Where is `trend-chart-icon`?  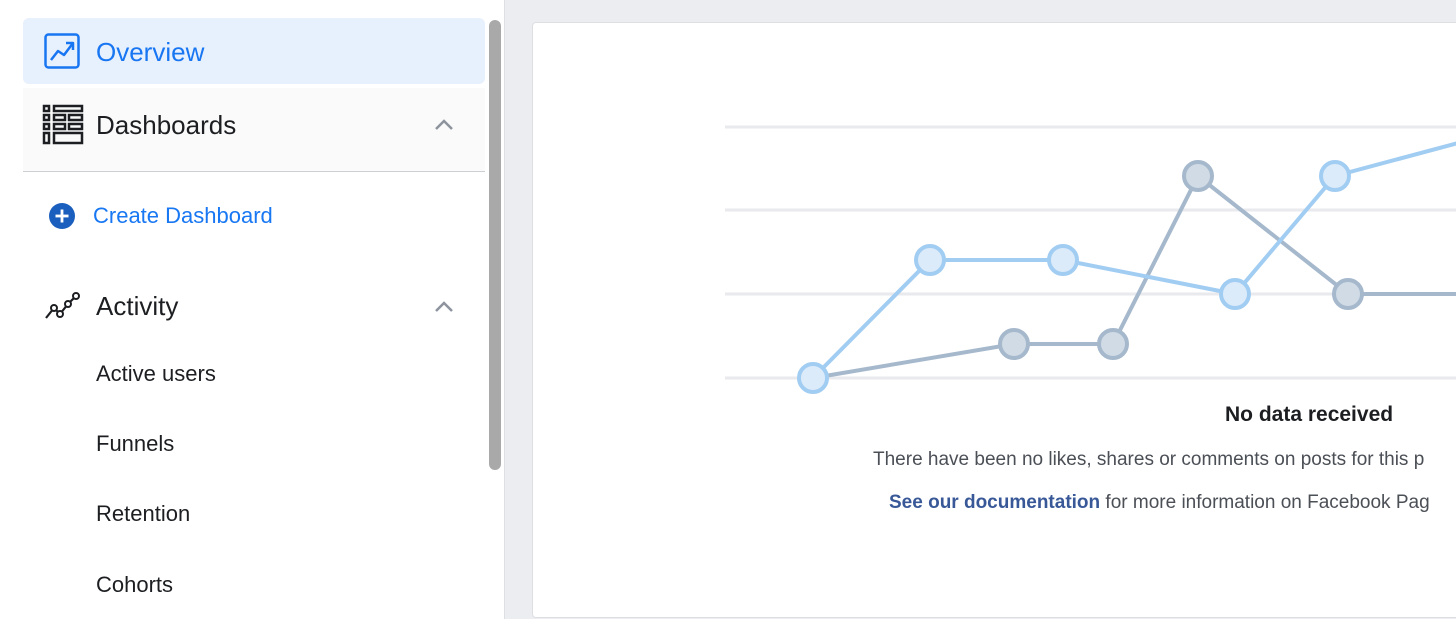 trend-chart-icon is located at coordinates (62, 51).